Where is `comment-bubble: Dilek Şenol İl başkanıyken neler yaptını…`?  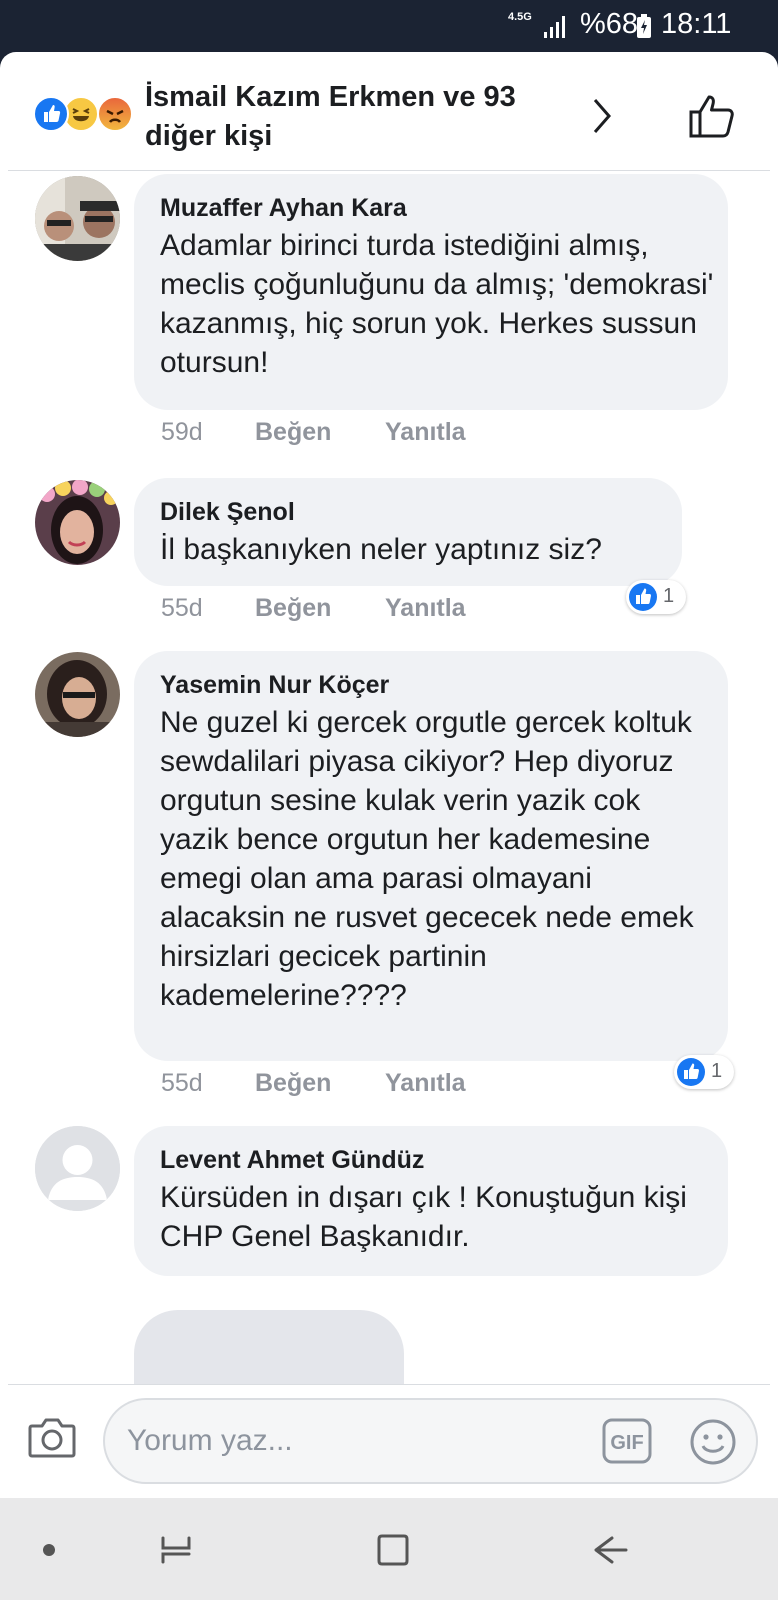 comment-bubble: Dilek Şenol İl başkanıyken neler yaptını… is located at coordinates (408, 532).